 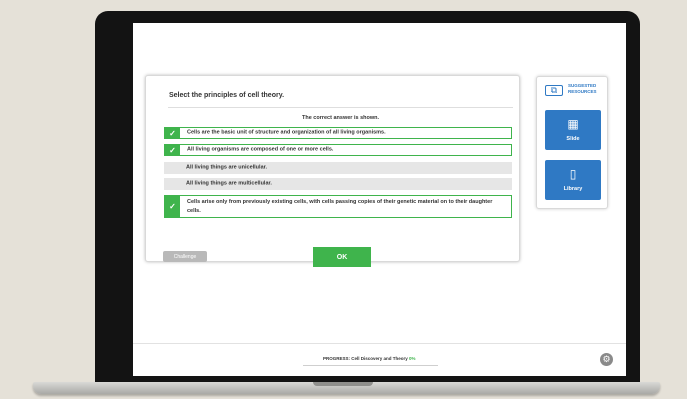 What do you see at coordinates (573, 139) in the screenshot?
I see `slide-label: Slide` at bounding box center [573, 139].